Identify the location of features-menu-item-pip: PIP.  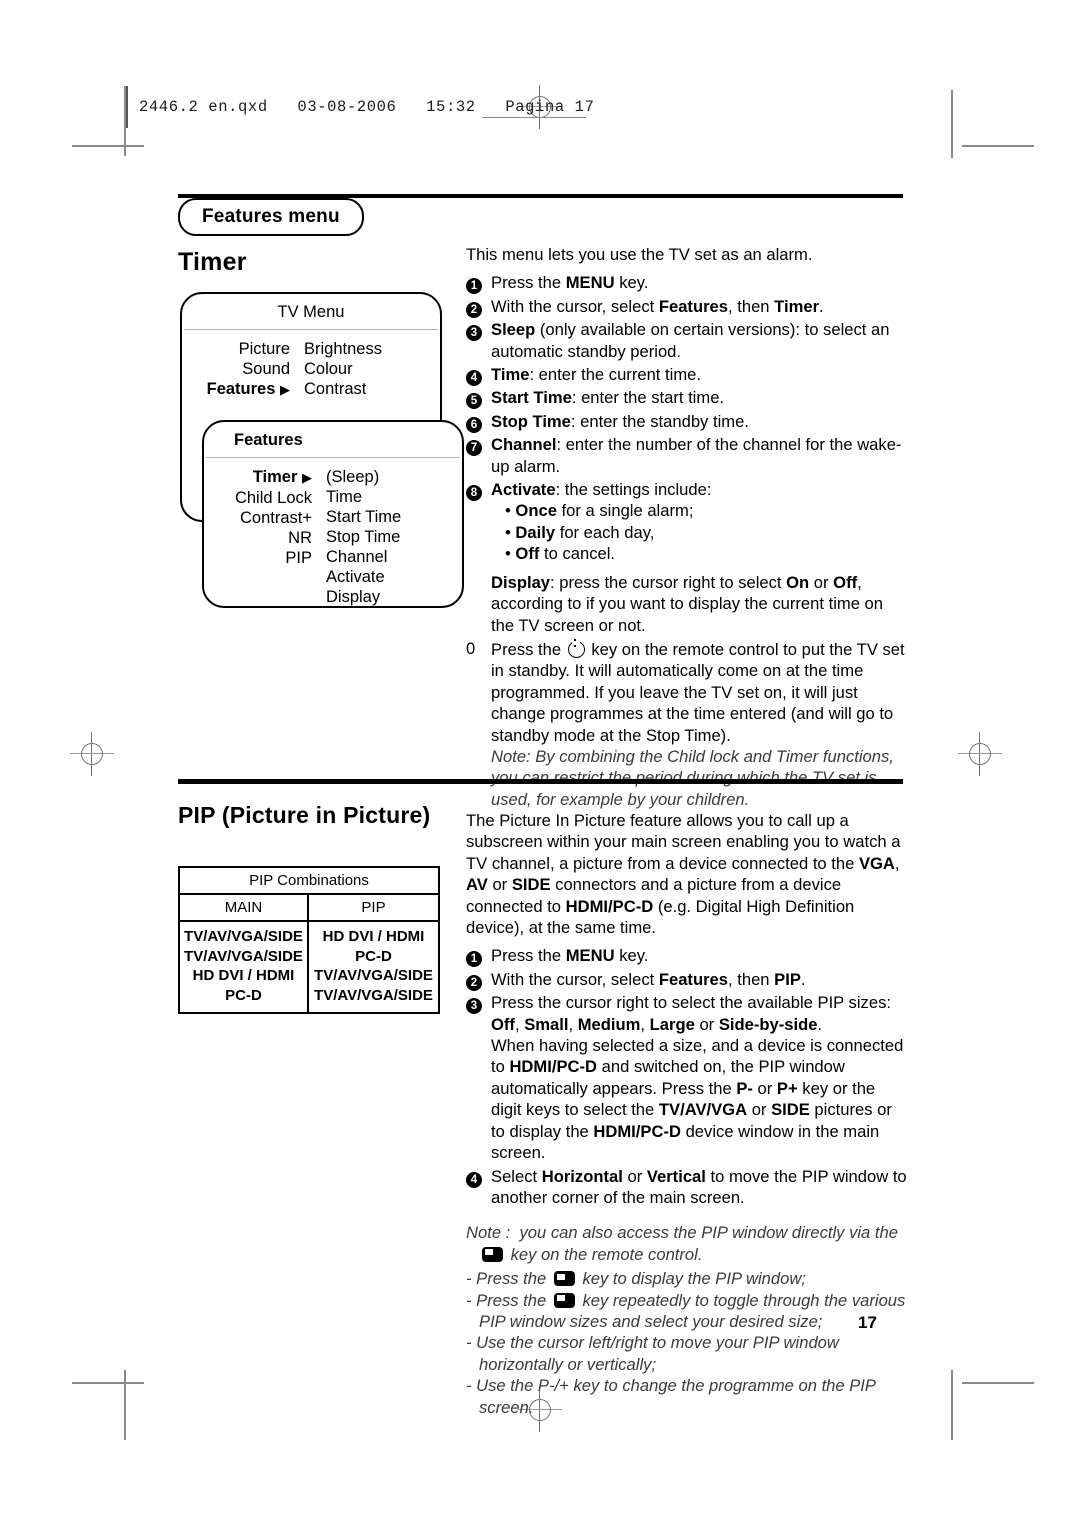
(258, 558).